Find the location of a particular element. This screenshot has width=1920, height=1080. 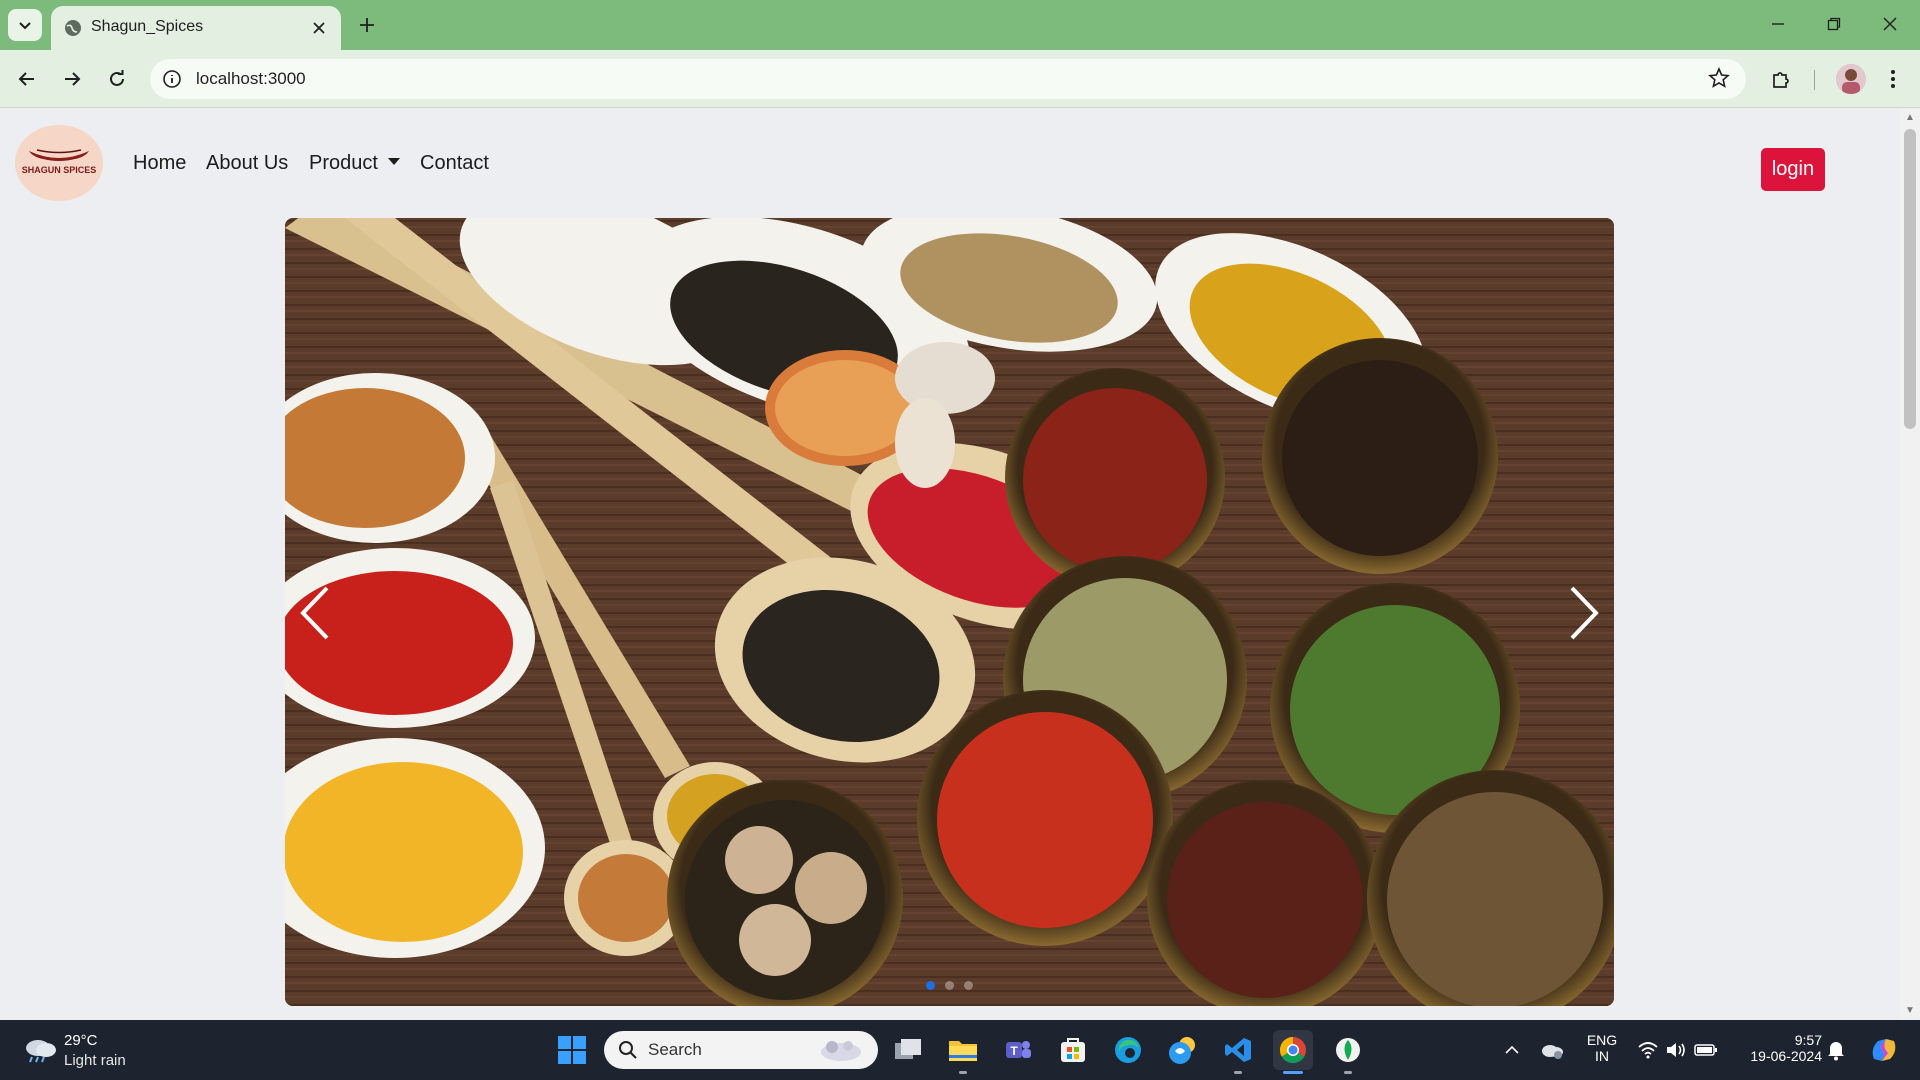

chili-logo-icon: SHAGUN SPICES is located at coordinates (59, 163).